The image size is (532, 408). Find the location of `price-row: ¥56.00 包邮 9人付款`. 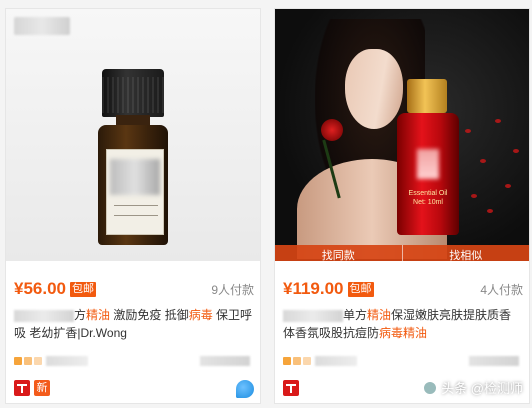

price-row: ¥56.00 包邮 9人付款 is located at coordinates (134, 289).